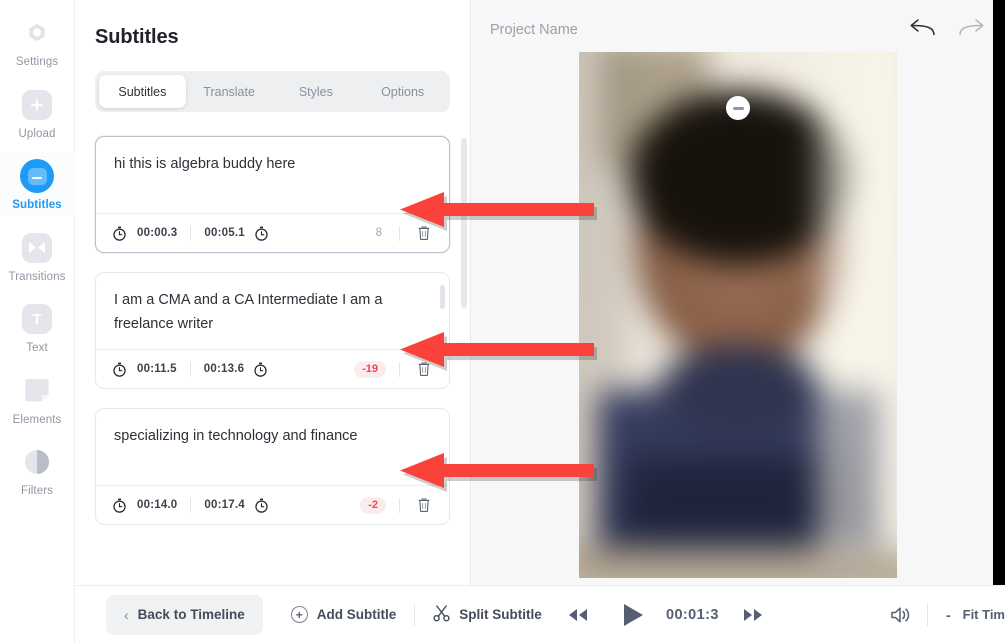  I want to click on filters-icon, so click(37, 462).